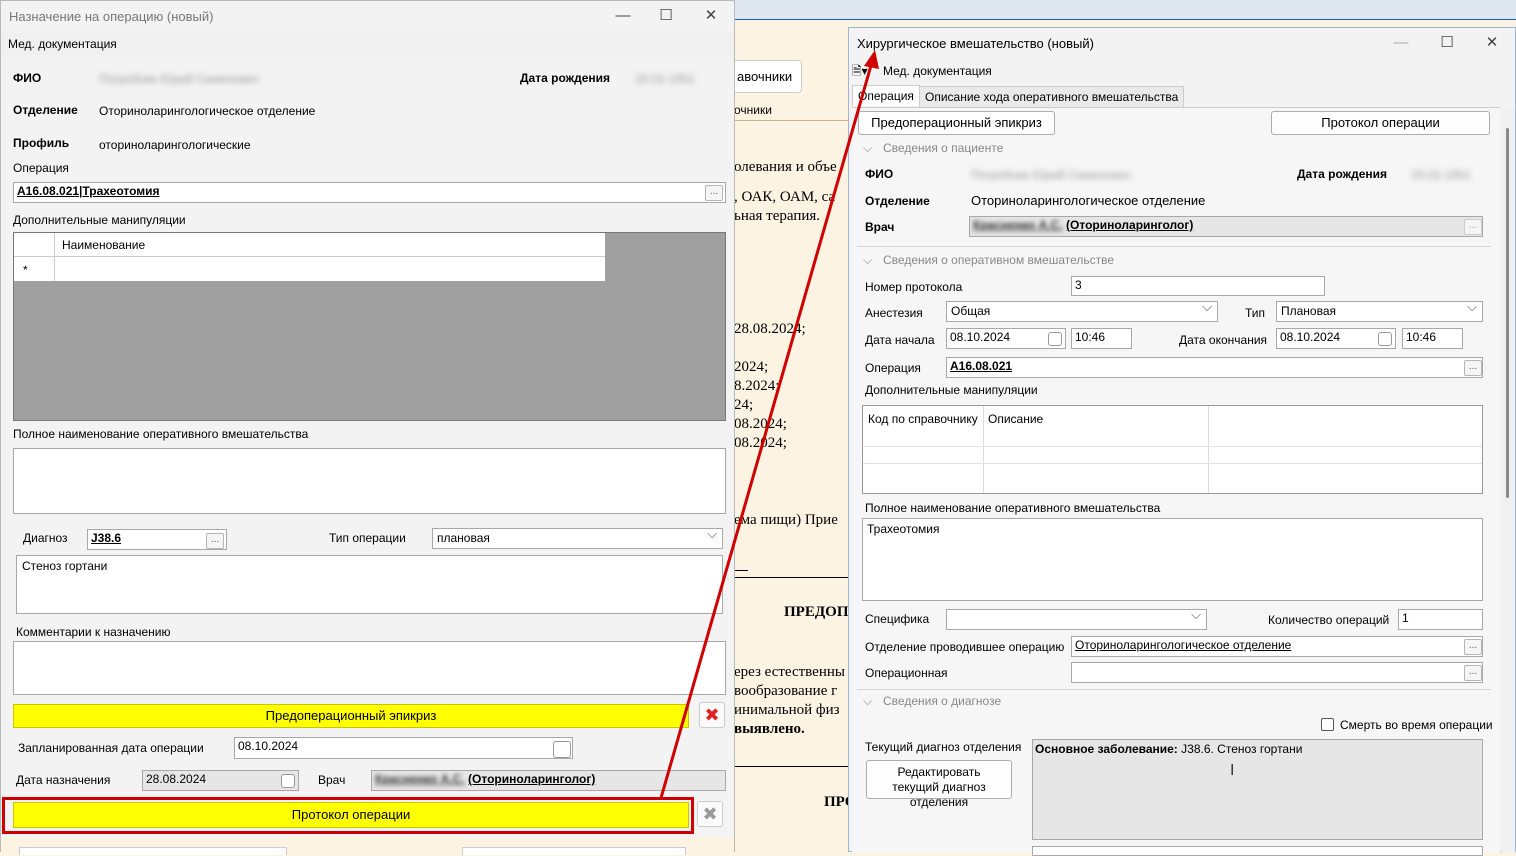 This screenshot has width=1516, height=856. Describe the element at coordinates (871, 59) in the screenshot. I see `arrow-head` at that location.